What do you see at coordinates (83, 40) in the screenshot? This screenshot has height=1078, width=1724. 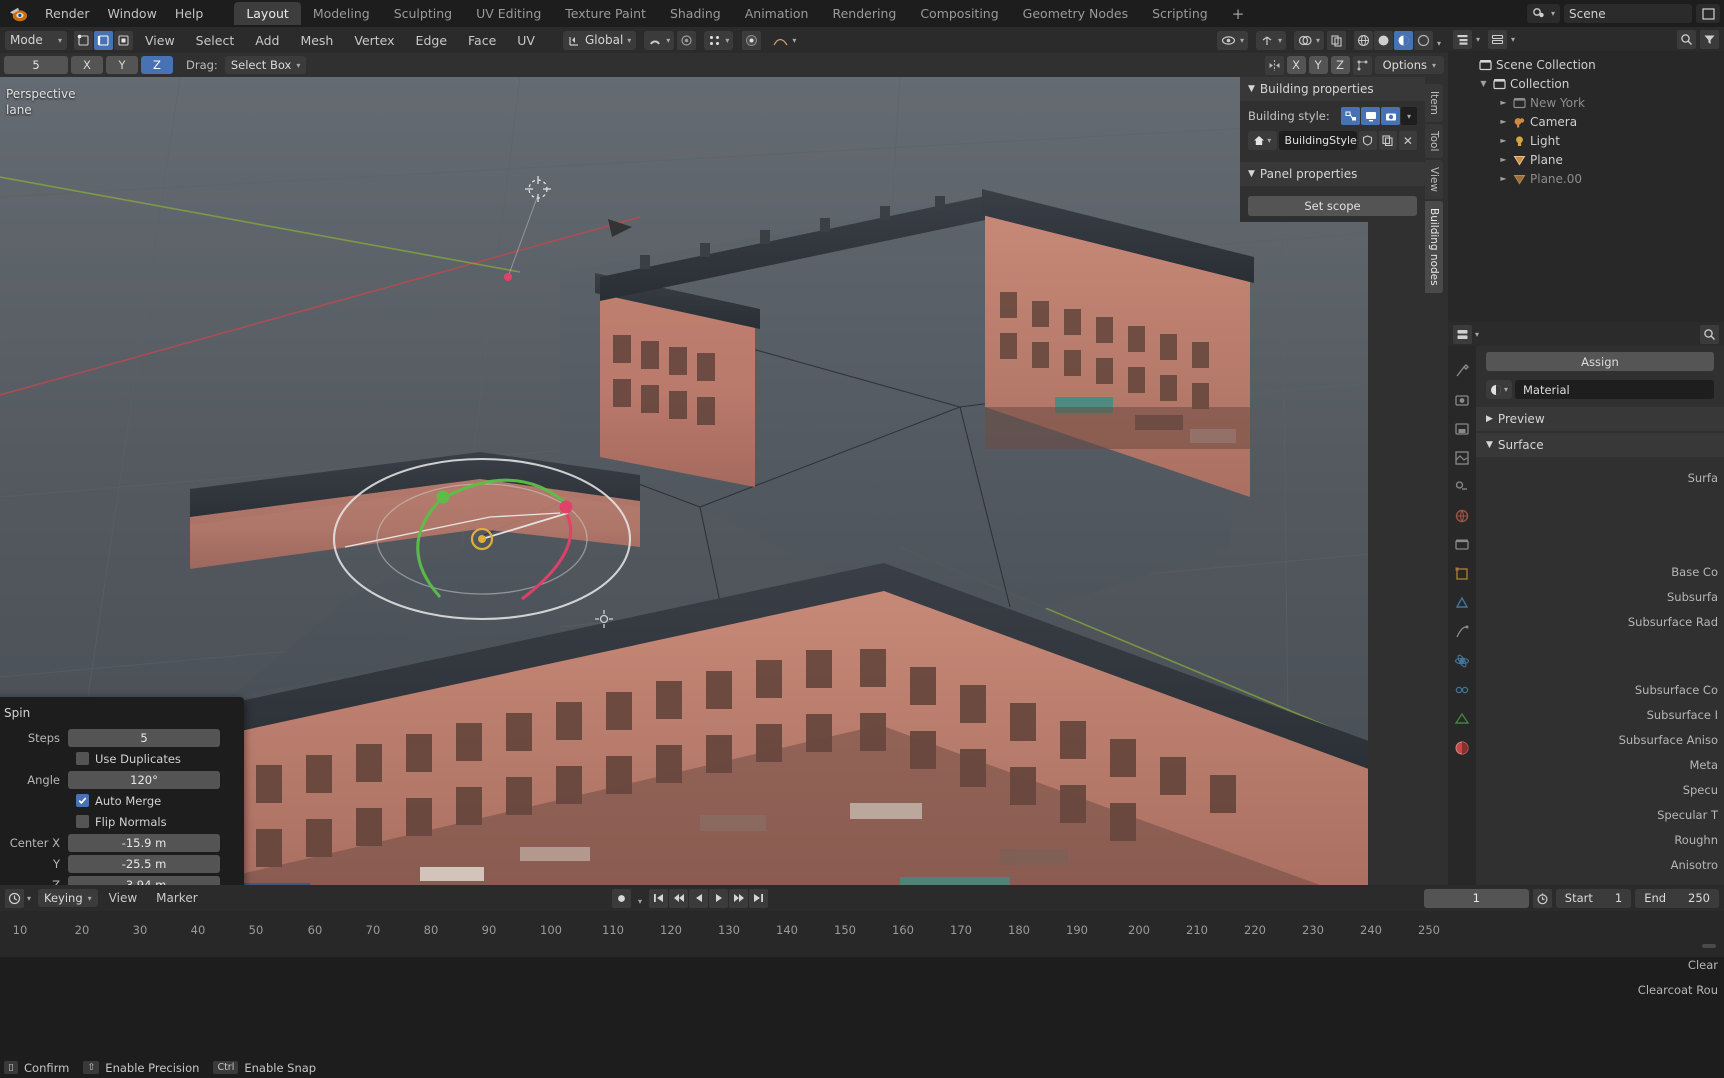 I see `vertex-select-mode-button` at bounding box center [83, 40].